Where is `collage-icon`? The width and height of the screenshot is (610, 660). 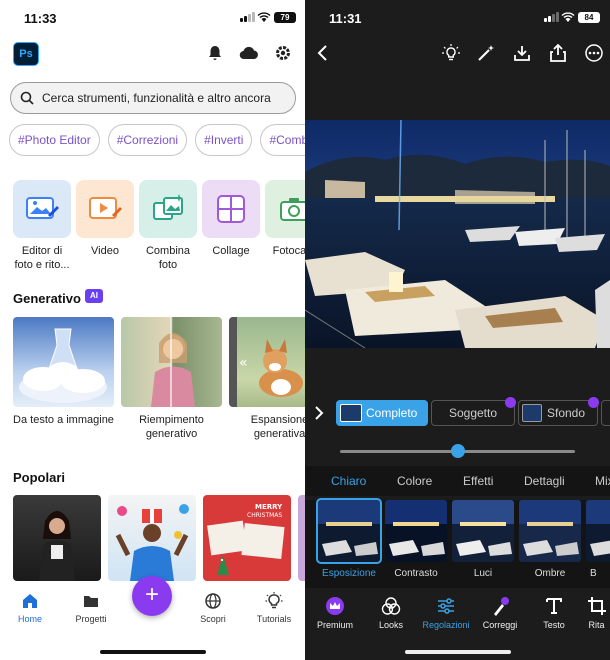
collage-icon is located at coordinates (231, 209).